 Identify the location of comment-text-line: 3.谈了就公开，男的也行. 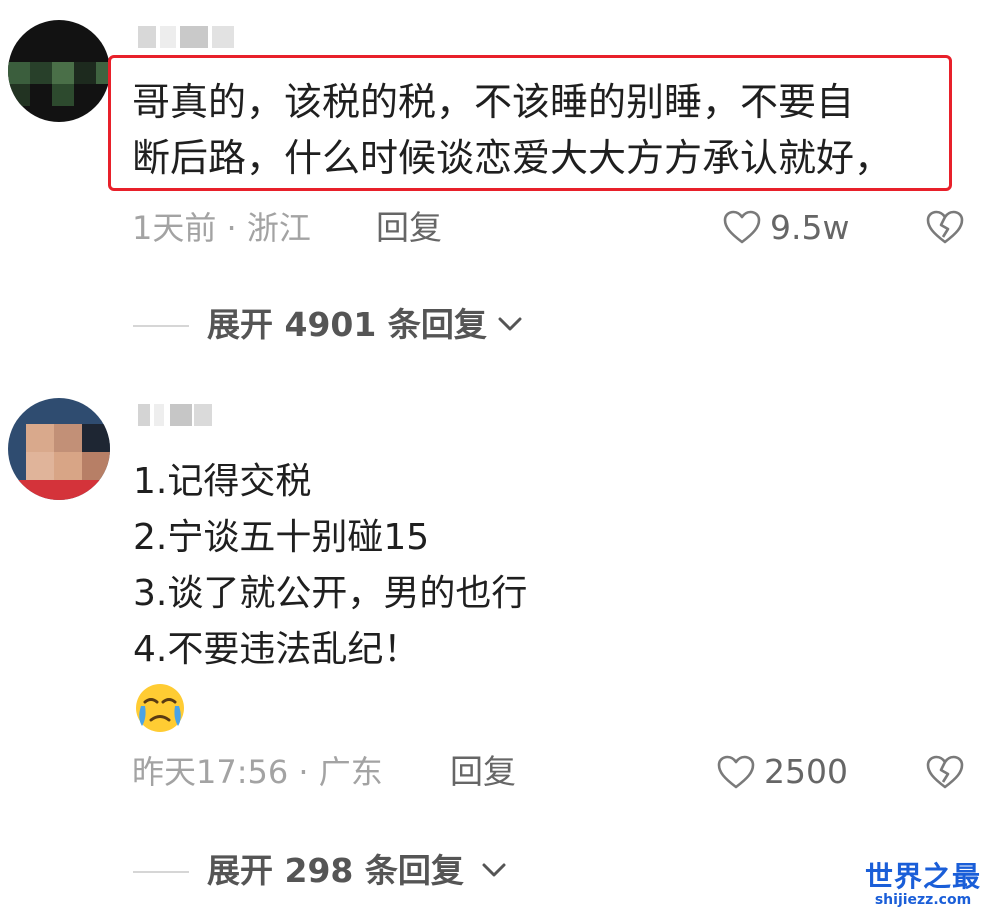
(330, 593).